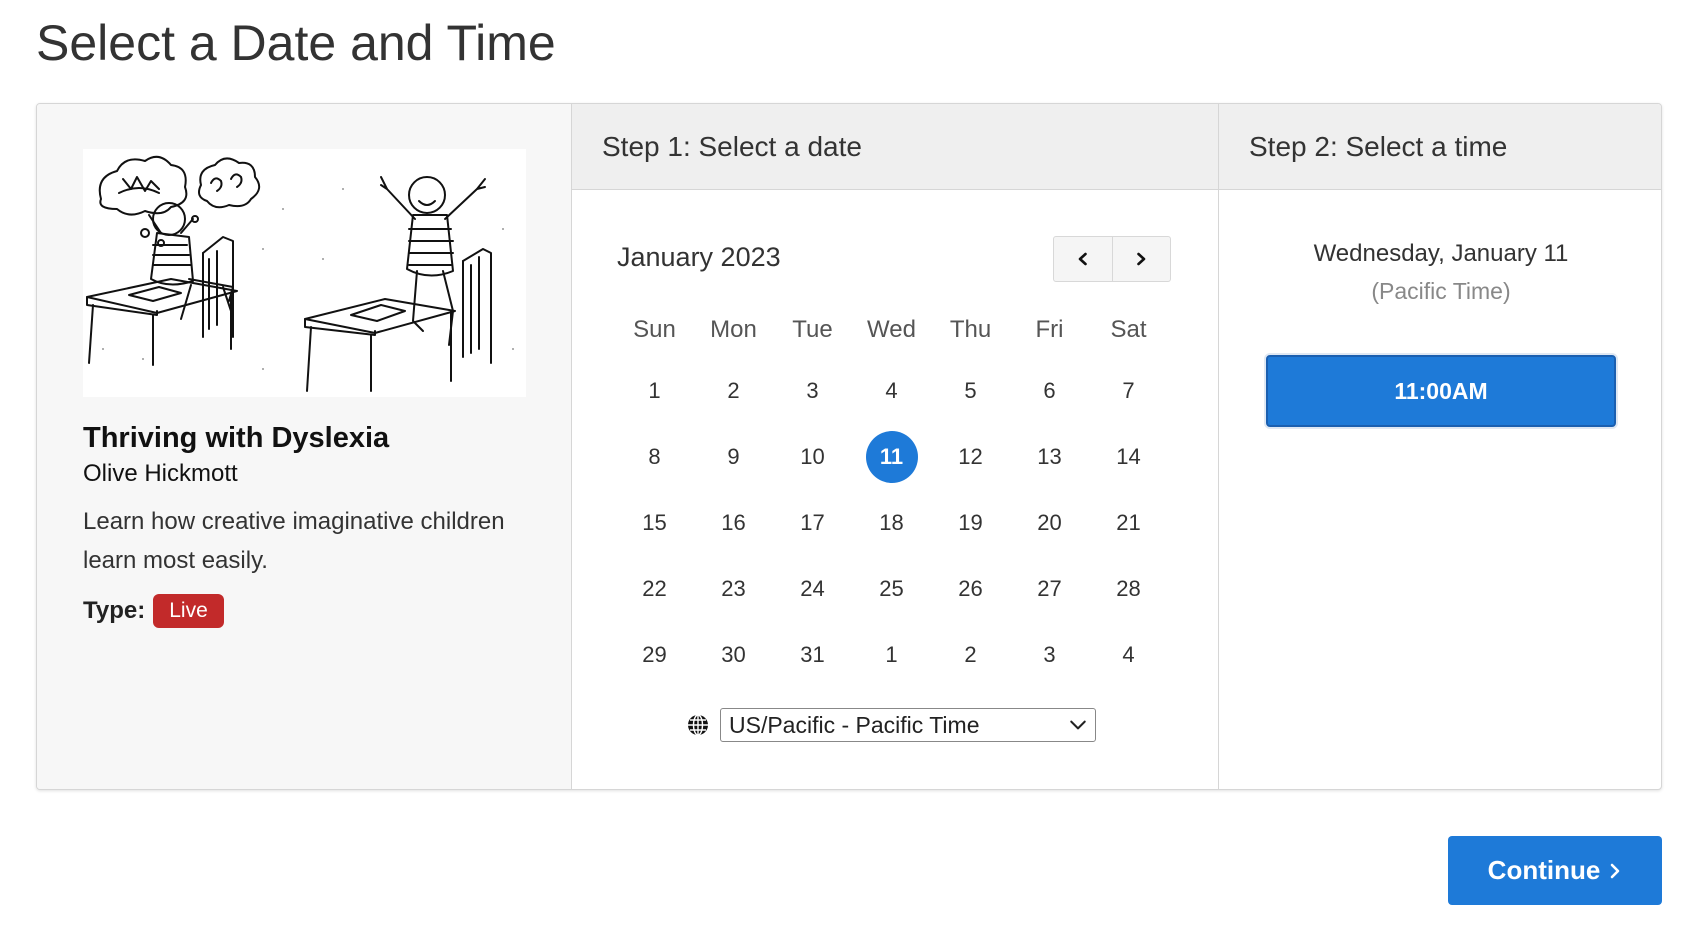  I want to click on calendar-day: 15, so click(654, 523).